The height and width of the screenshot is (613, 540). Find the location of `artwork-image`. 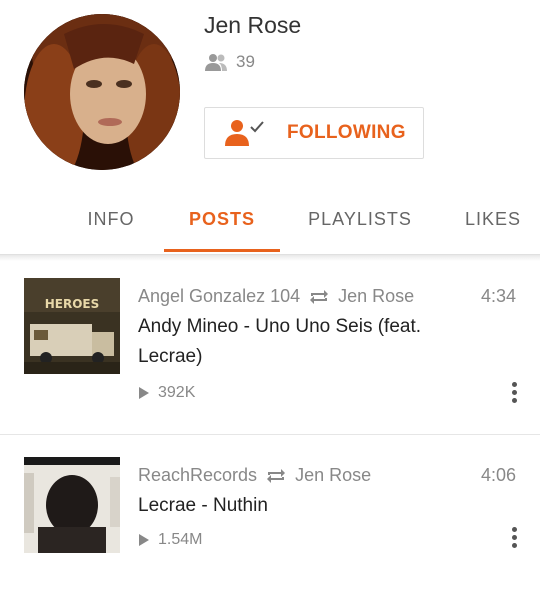

artwork-image is located at coordinates (72, 505).